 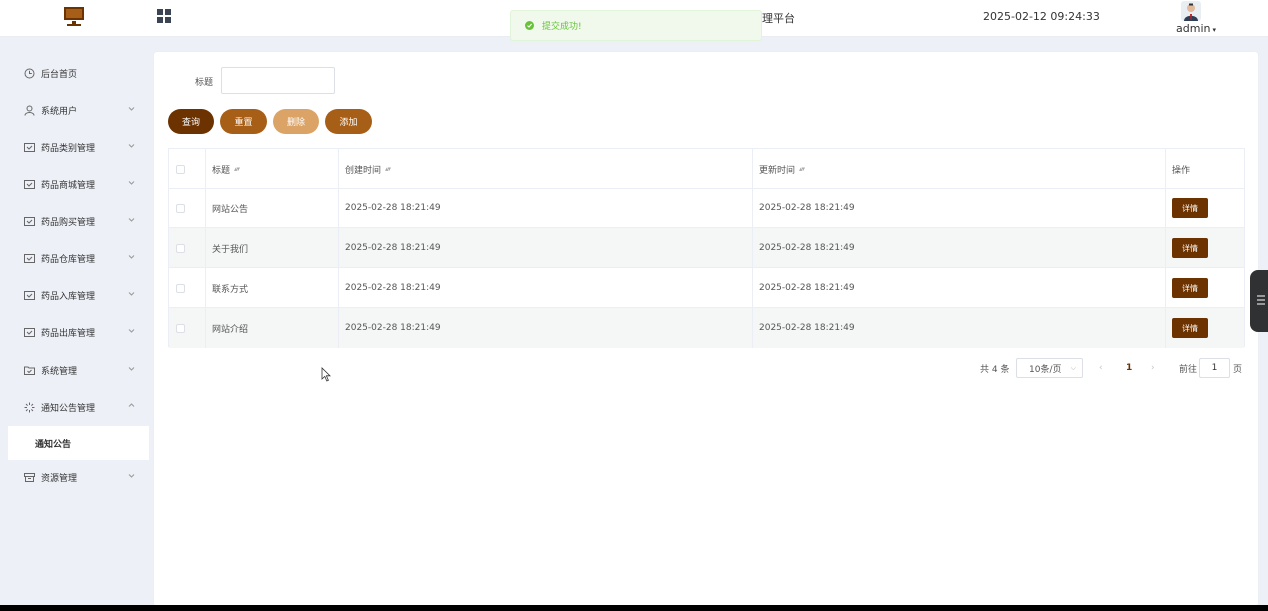 I want to click on page-size-select: 10条/页 ⌵, so click(x=1049, y=368).